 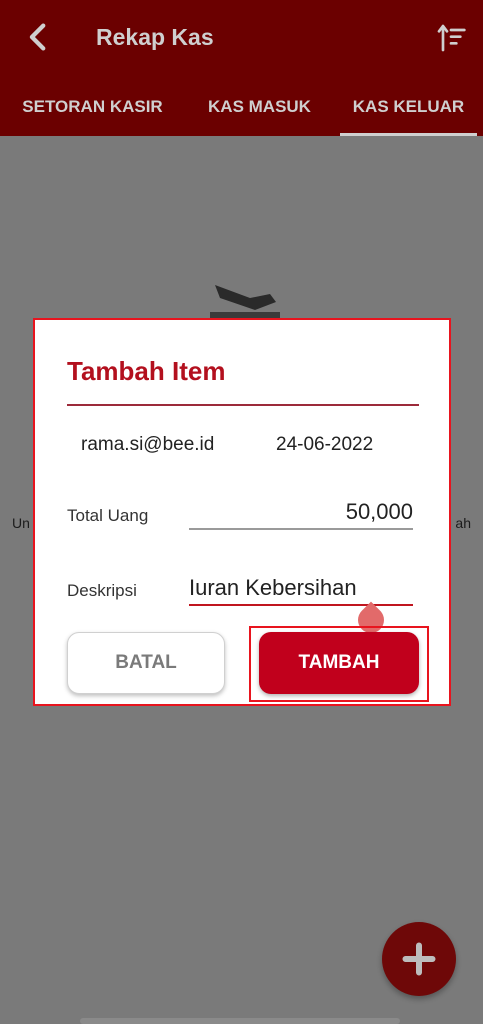 I want to click on total-label: Total Uang, so click(x=108, y=515).